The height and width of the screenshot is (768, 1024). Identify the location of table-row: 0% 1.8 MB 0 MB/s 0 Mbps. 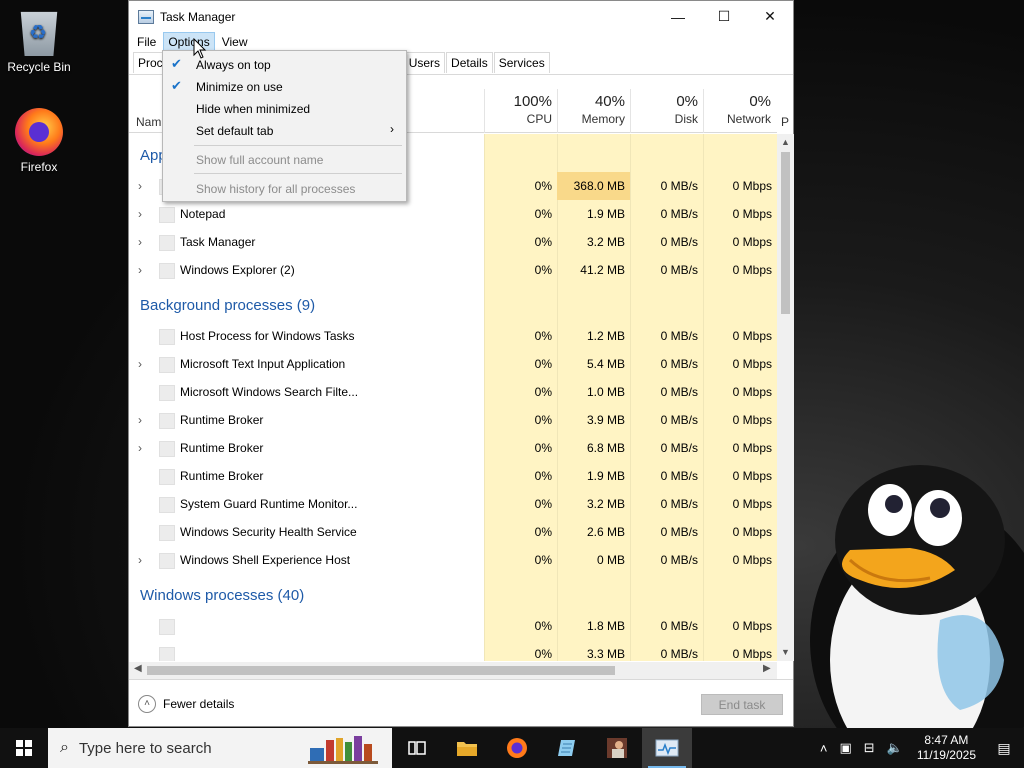
(453, 626).